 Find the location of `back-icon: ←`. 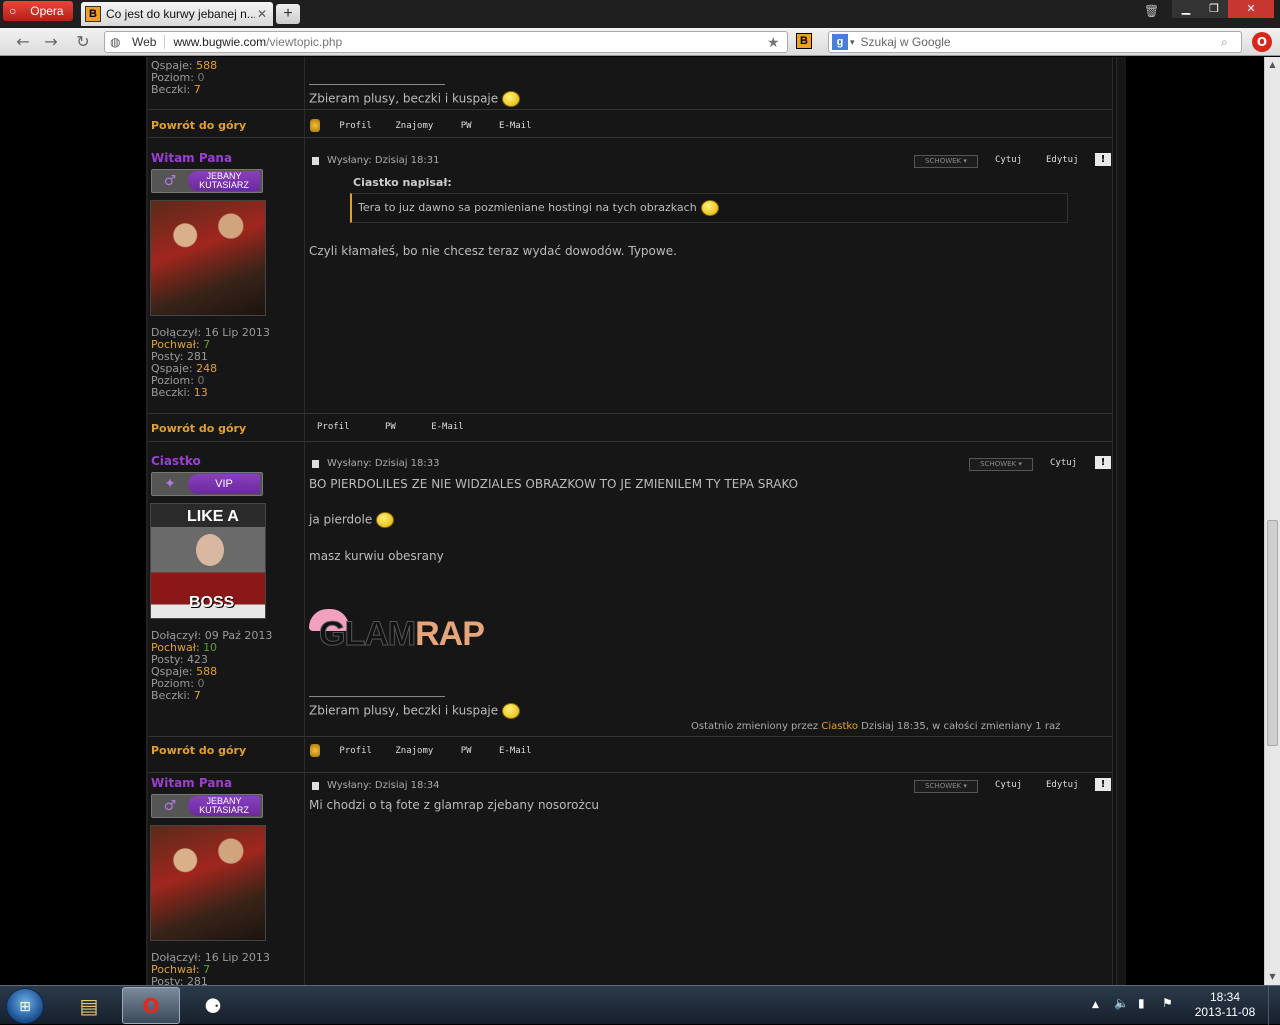

back-icon: ← is located at coordinates (23, 42).